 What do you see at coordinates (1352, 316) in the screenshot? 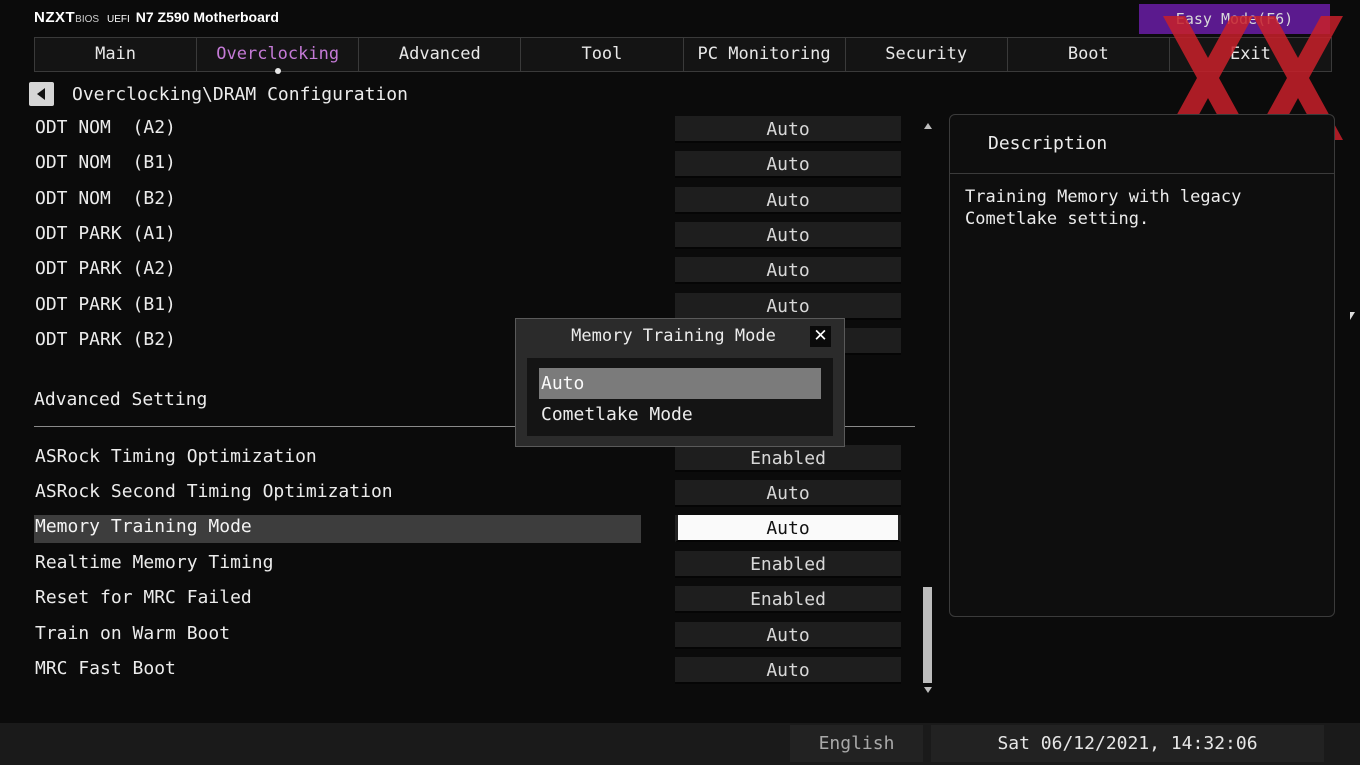
I see `mouse-cursor-icon` at bounding box center [1352, 316].